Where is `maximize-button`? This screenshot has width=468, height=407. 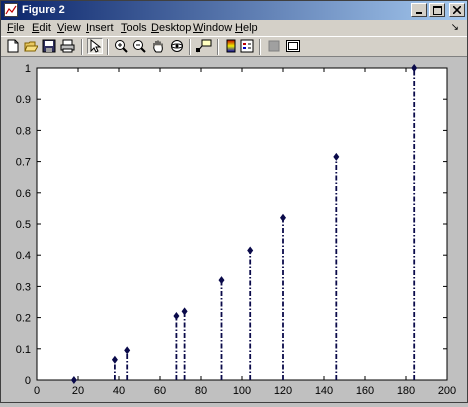 maximize-button is located at coordinates (437, 10).